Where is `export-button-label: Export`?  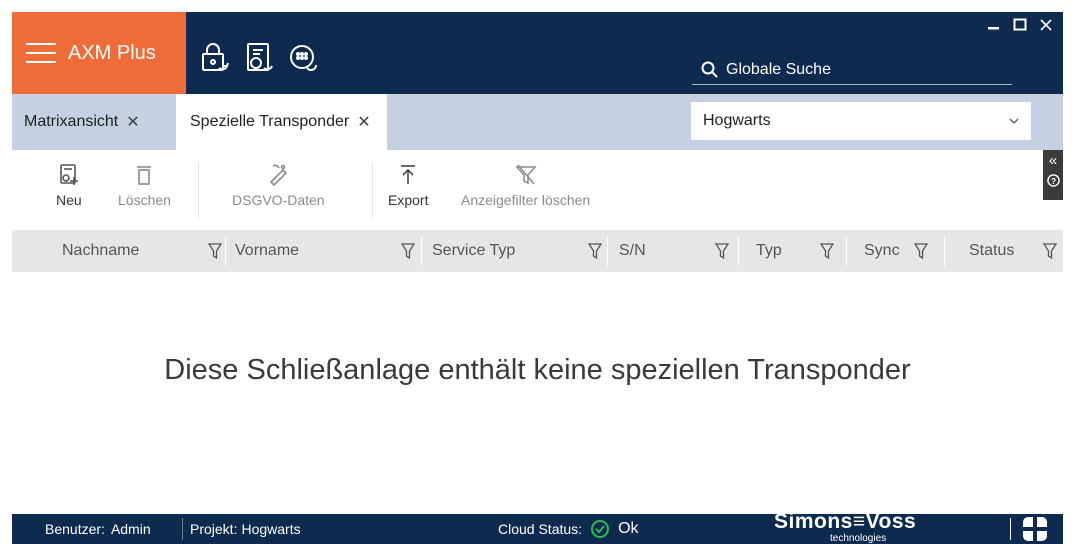
export-button-label: Export is located at coordinates (408, 200).